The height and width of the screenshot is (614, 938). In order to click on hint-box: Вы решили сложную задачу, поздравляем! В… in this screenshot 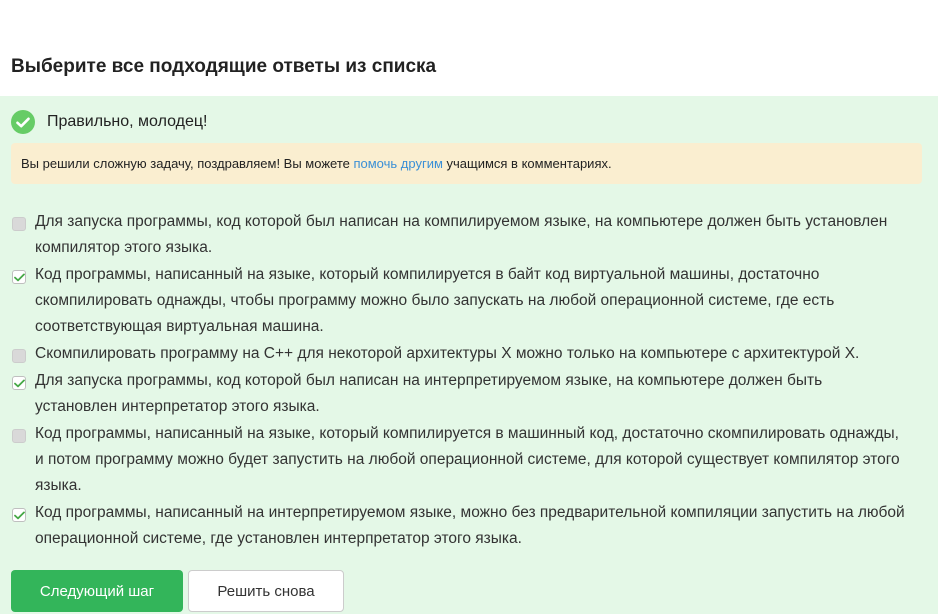, I will do `click(466, 163)`.